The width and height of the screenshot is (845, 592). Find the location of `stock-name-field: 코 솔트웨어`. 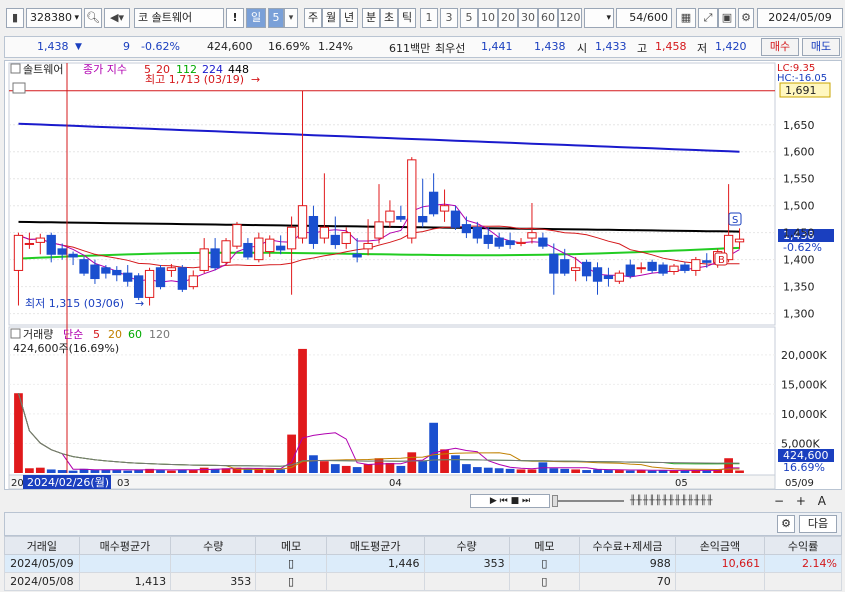

stock-name-field: 코 솔트웨어 is located at coordinates (179, 18).